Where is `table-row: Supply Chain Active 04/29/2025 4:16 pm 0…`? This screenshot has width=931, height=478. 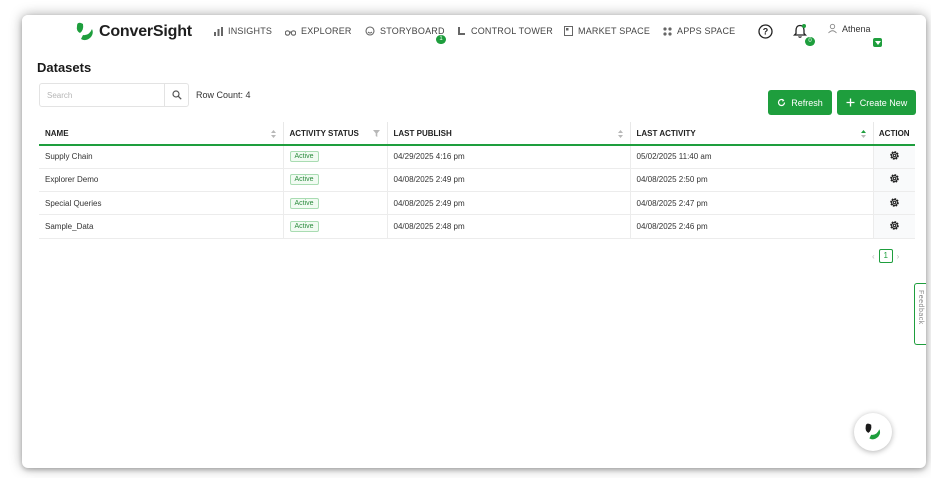
table-row: Supply Chain Active 04/29/2025 4:16 pm 0… is located at coordinates (477, 157).